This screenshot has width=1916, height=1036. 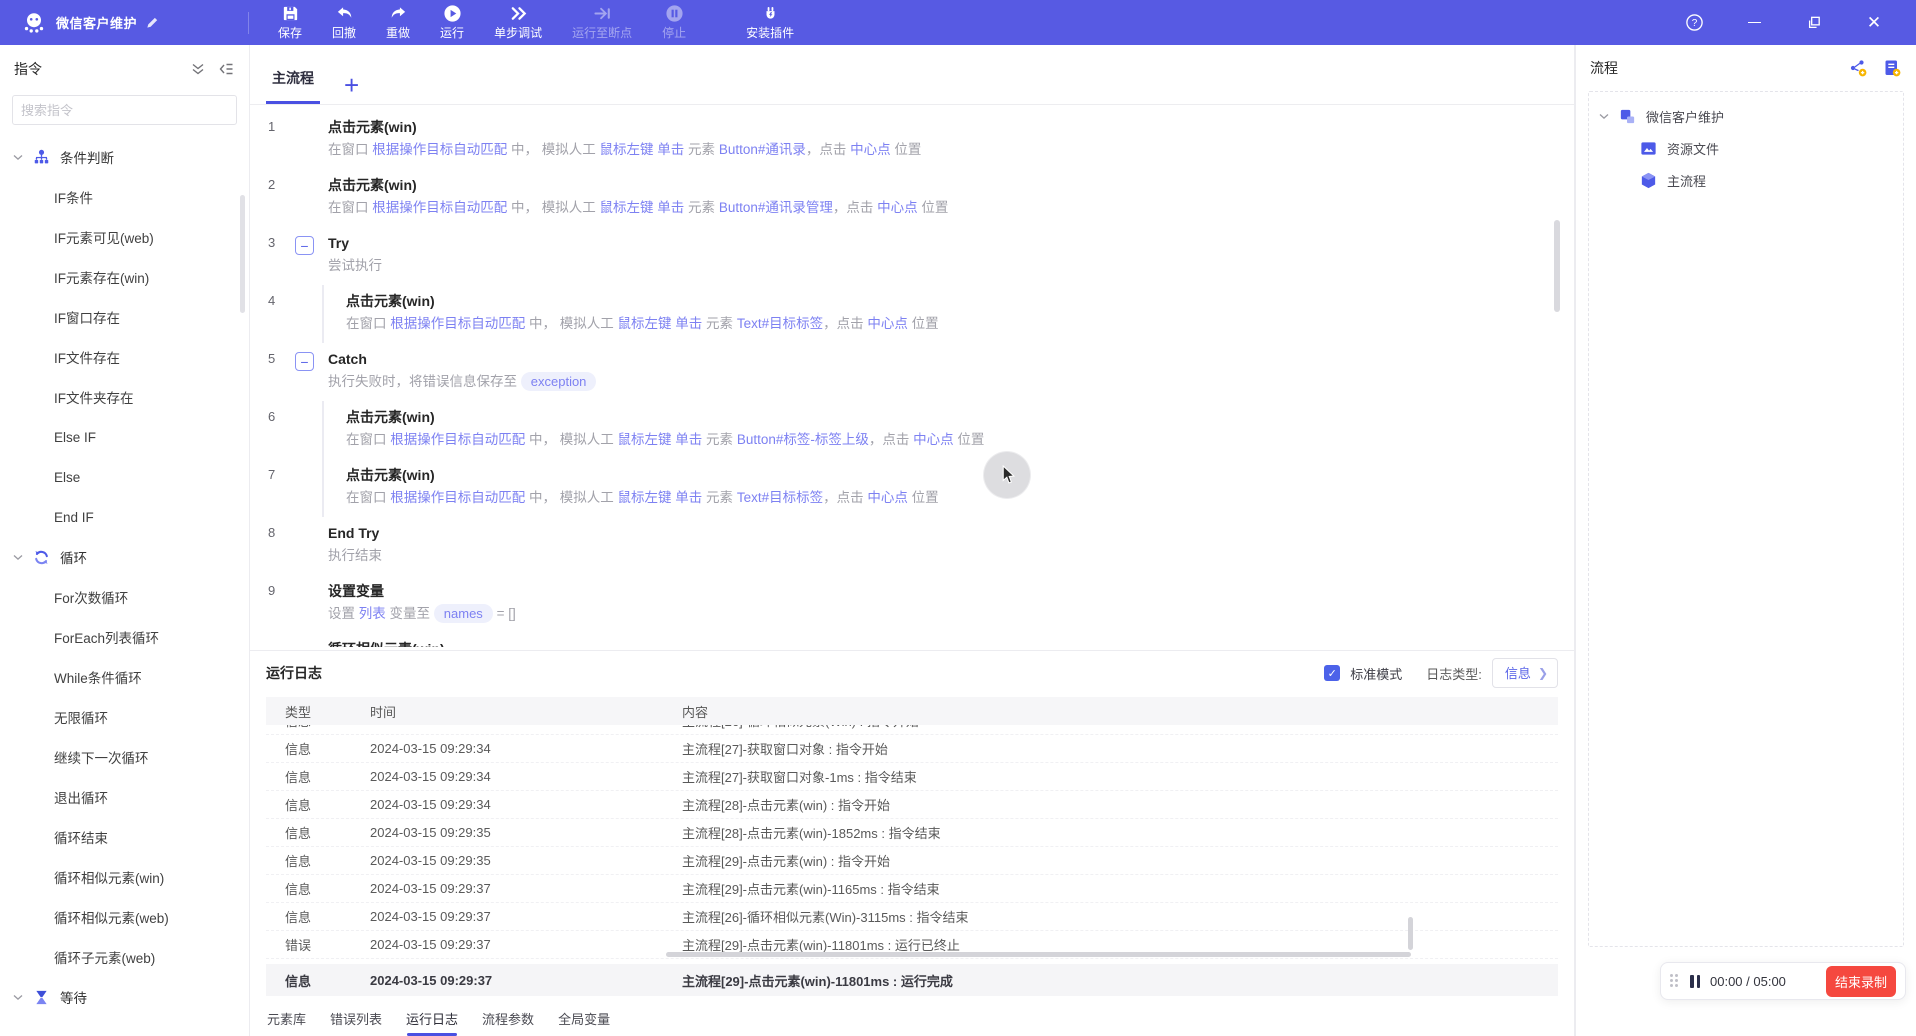 I want to click on flow-step: 8 − End Try 执行结束, so click(x=912, y=546).